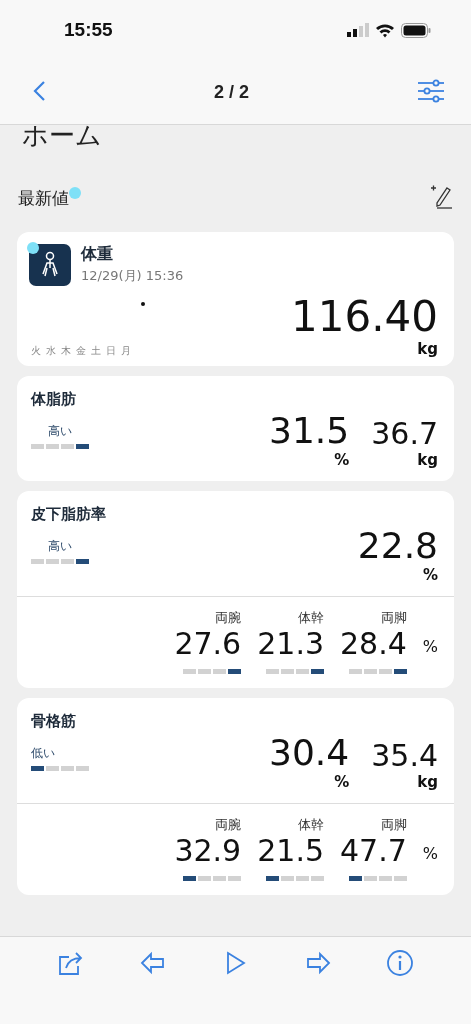  Describe the element at coordinates (66, 351) in the screenshot. I see `weekday-label: 木` at that location.